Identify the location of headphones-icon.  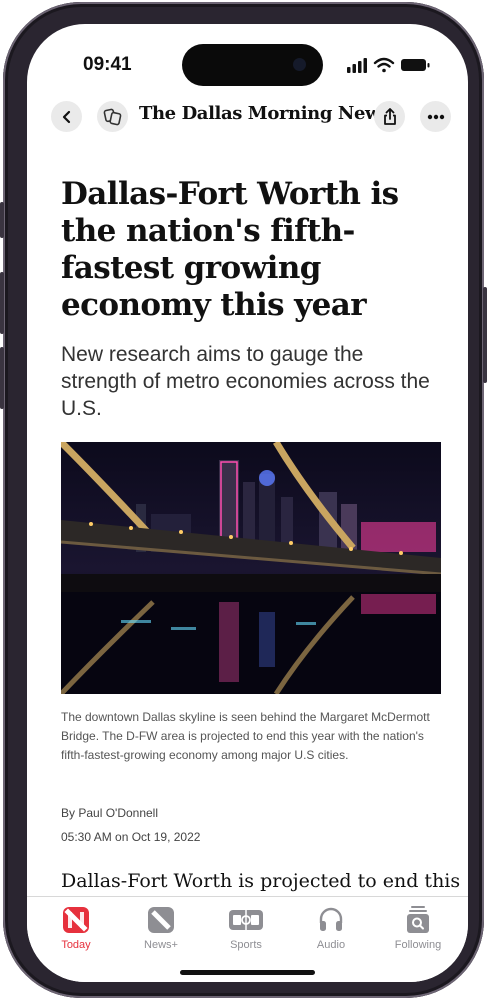
(331, 919).